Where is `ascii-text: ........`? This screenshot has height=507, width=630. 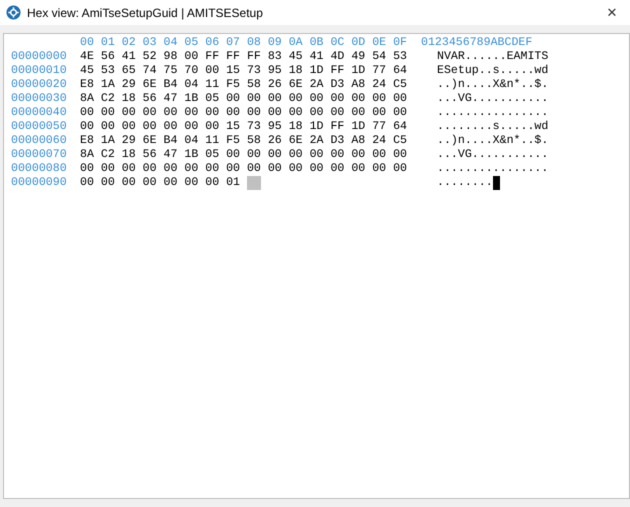
ascii-text: ........ is located at coordinates (465, 183).